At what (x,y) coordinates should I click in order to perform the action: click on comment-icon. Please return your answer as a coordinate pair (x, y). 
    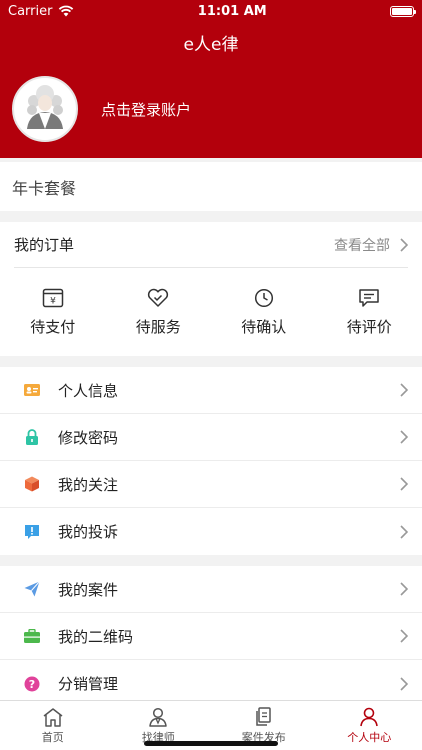
    Looking at the image, I should click on (369, 297).